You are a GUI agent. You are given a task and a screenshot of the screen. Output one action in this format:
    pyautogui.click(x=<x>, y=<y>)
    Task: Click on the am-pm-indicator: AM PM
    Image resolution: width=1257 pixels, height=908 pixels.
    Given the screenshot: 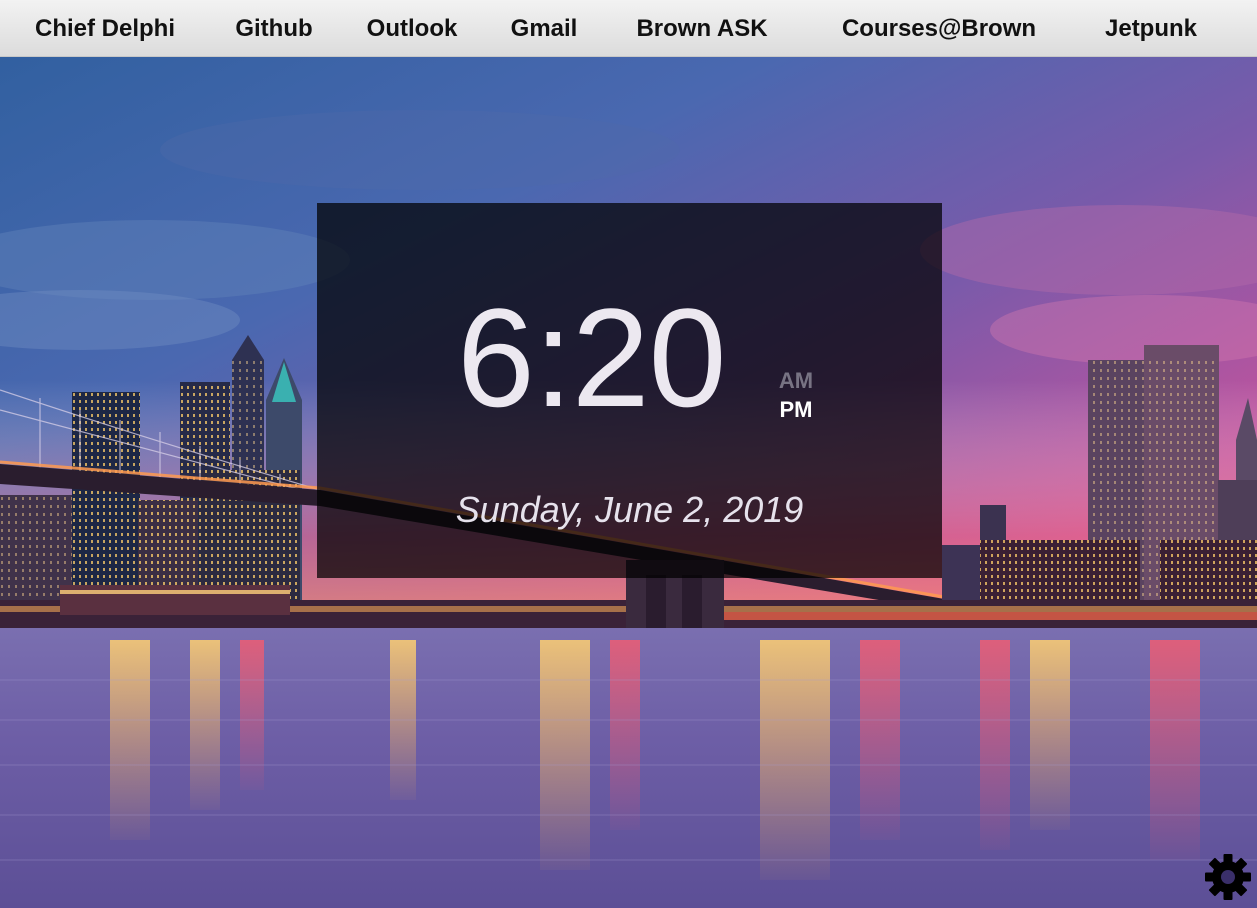 What is the action you would take?
    pyautogui.click(x=796, y=395)
    